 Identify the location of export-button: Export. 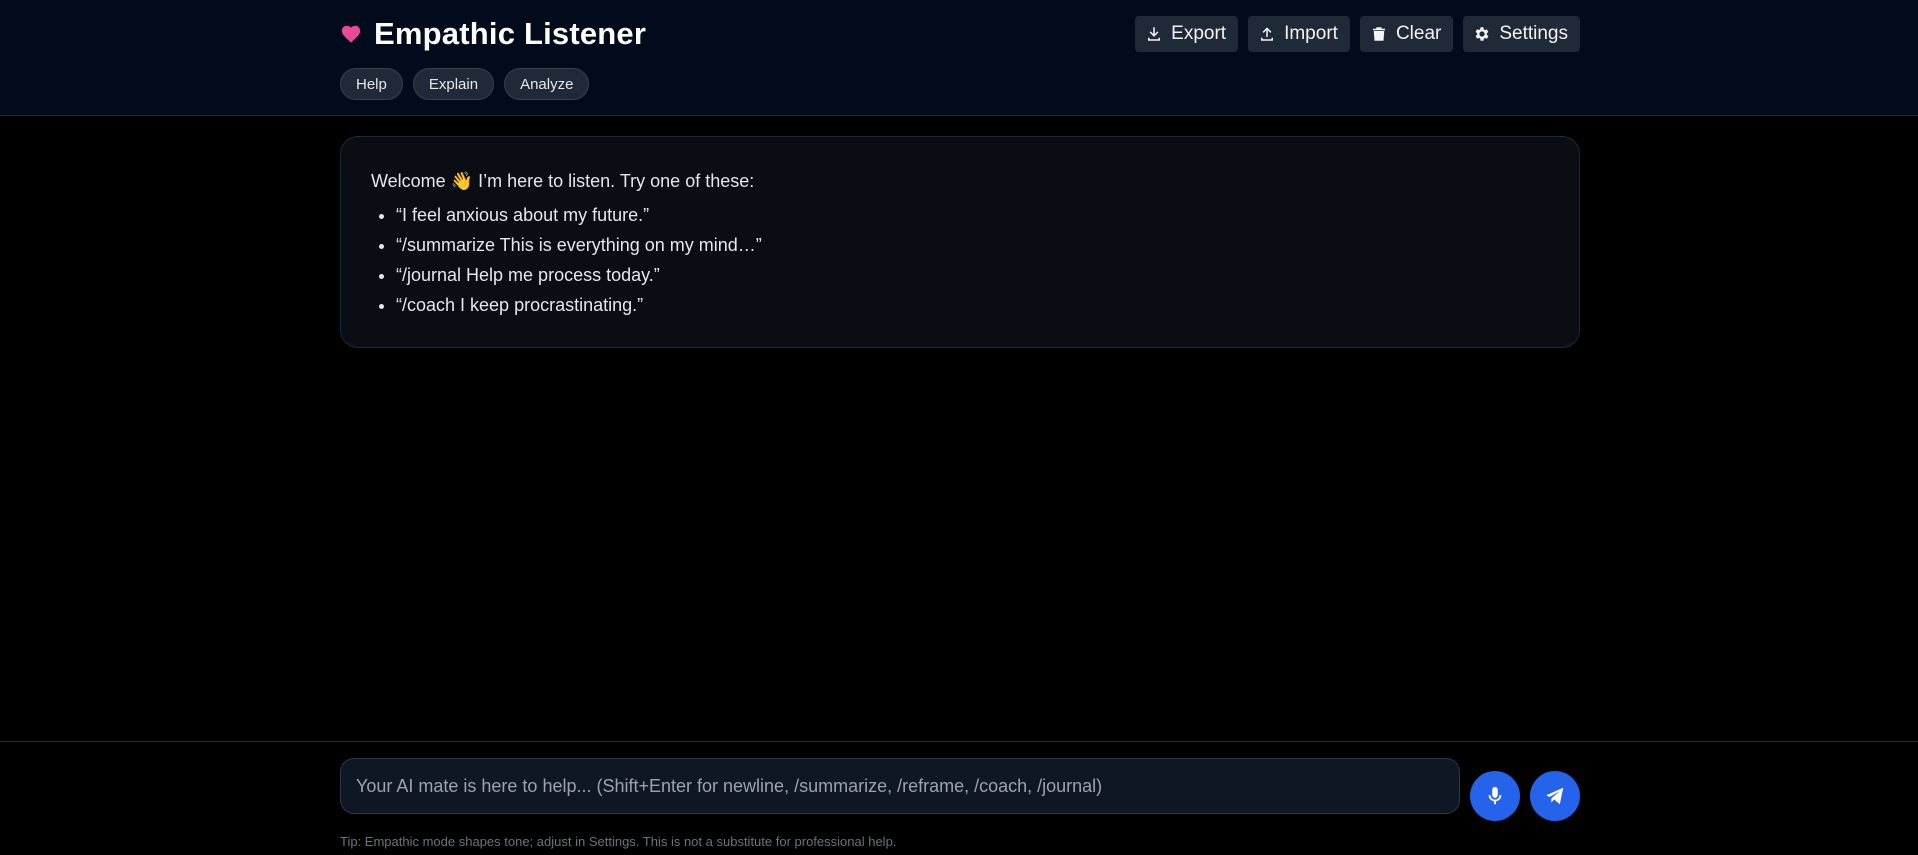
(1187, 34).